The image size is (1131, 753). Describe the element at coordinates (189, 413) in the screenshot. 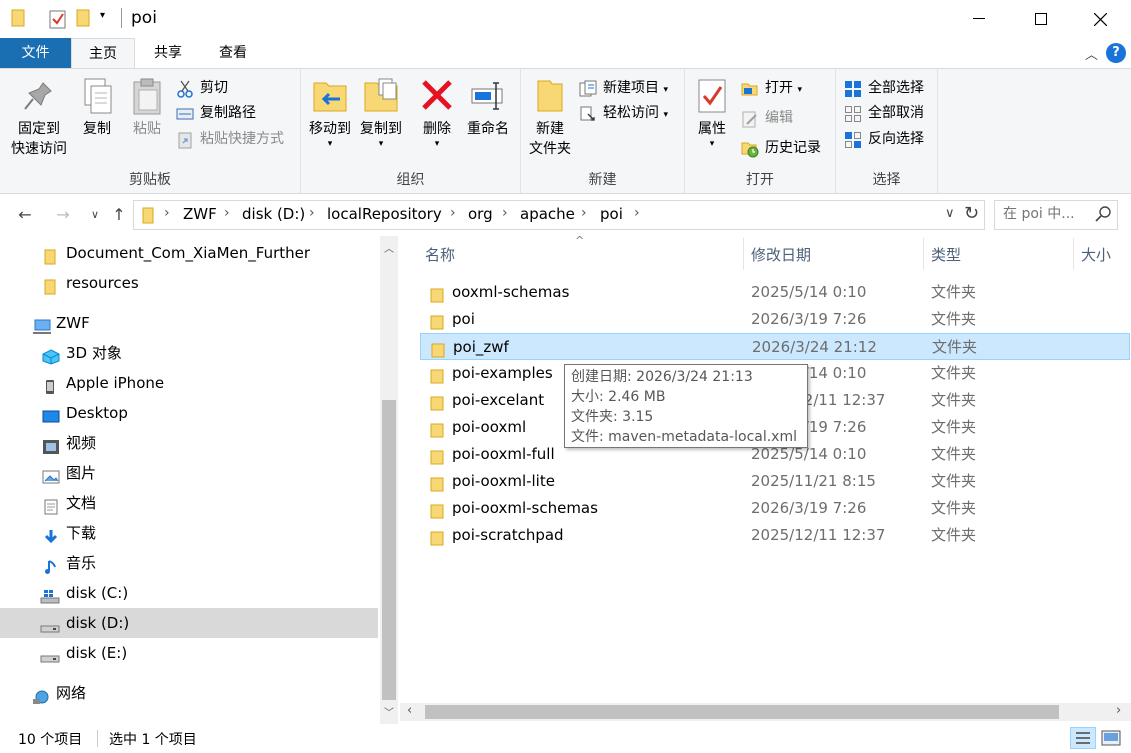

I see `nav-item-desktop: Desktop` at that location.